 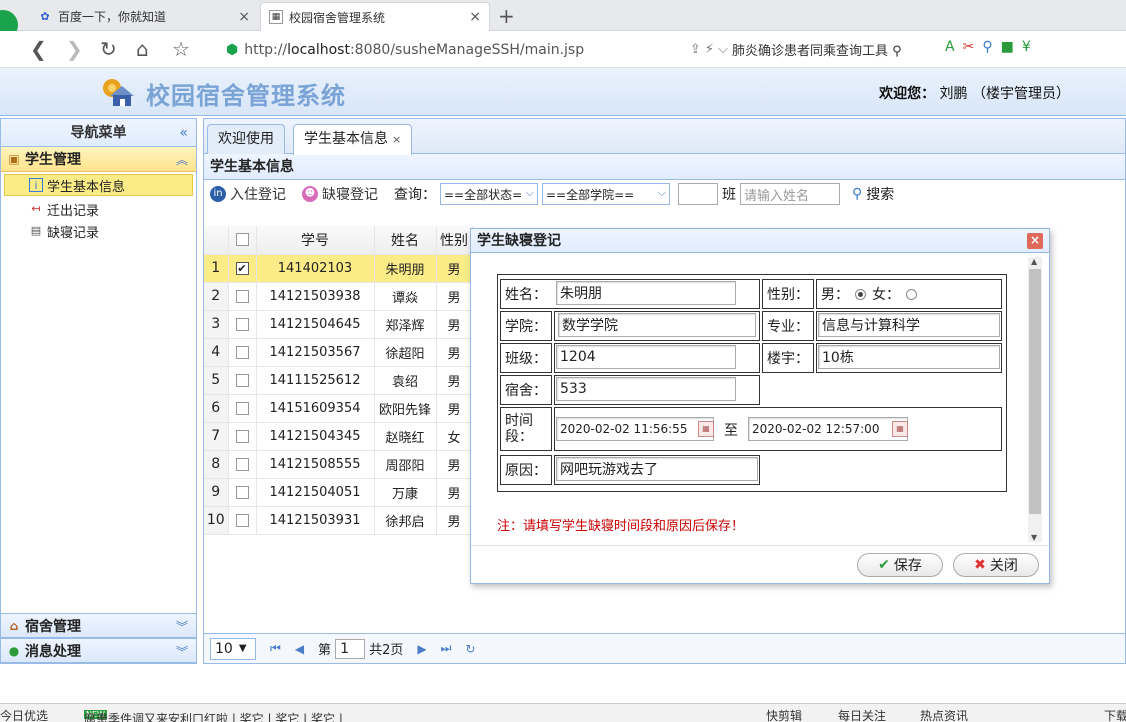 What do you see at coordinates (1115, 714) in the screenshot?
I see `status-download: 下载` at bounding box center [1115, 714].